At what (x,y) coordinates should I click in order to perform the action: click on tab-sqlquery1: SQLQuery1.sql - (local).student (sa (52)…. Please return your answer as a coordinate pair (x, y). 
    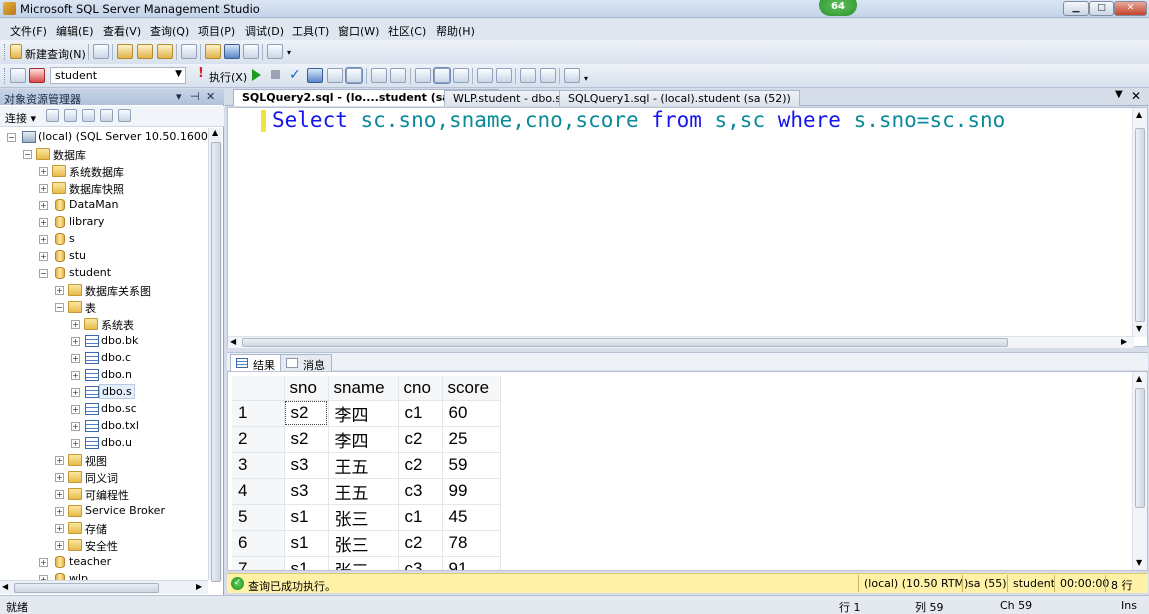
    Looking at the image, I should click on (679, 98).